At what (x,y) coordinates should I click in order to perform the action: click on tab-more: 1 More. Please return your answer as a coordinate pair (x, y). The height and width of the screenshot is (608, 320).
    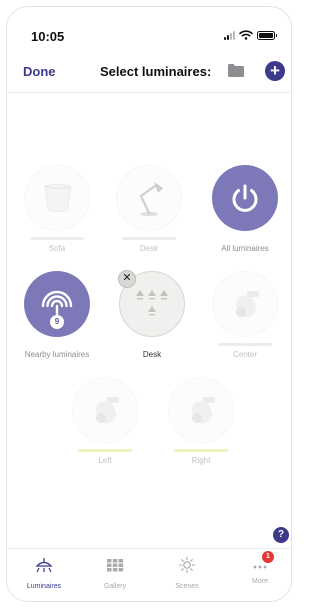
    Looking at the image, I should click on (260, 568).